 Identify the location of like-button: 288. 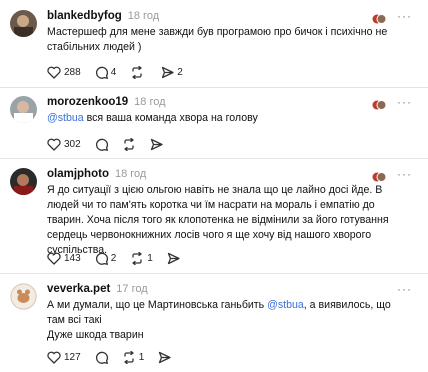
(64, 72).